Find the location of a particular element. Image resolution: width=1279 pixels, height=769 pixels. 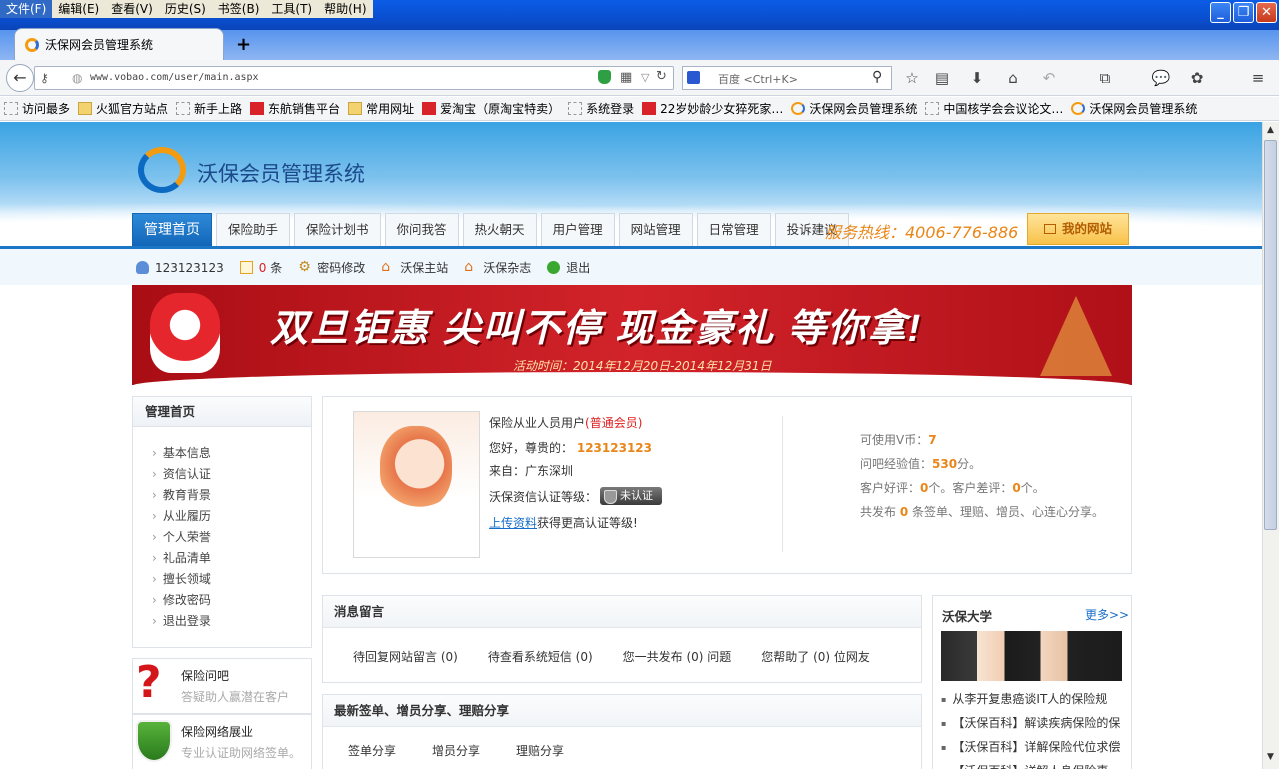

new-tab-button: + is located at coordinates (243, 44).